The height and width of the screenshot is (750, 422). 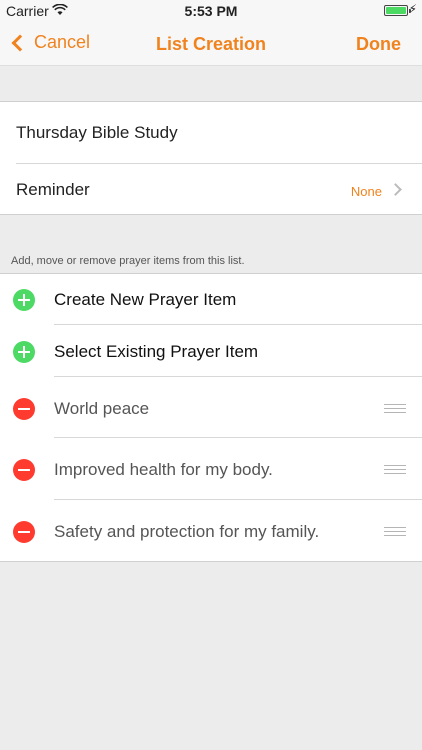 What do you see at coordinates (378, 44) in the screenshot?
I see `done-button: Done` at bounding box center [378, 44].